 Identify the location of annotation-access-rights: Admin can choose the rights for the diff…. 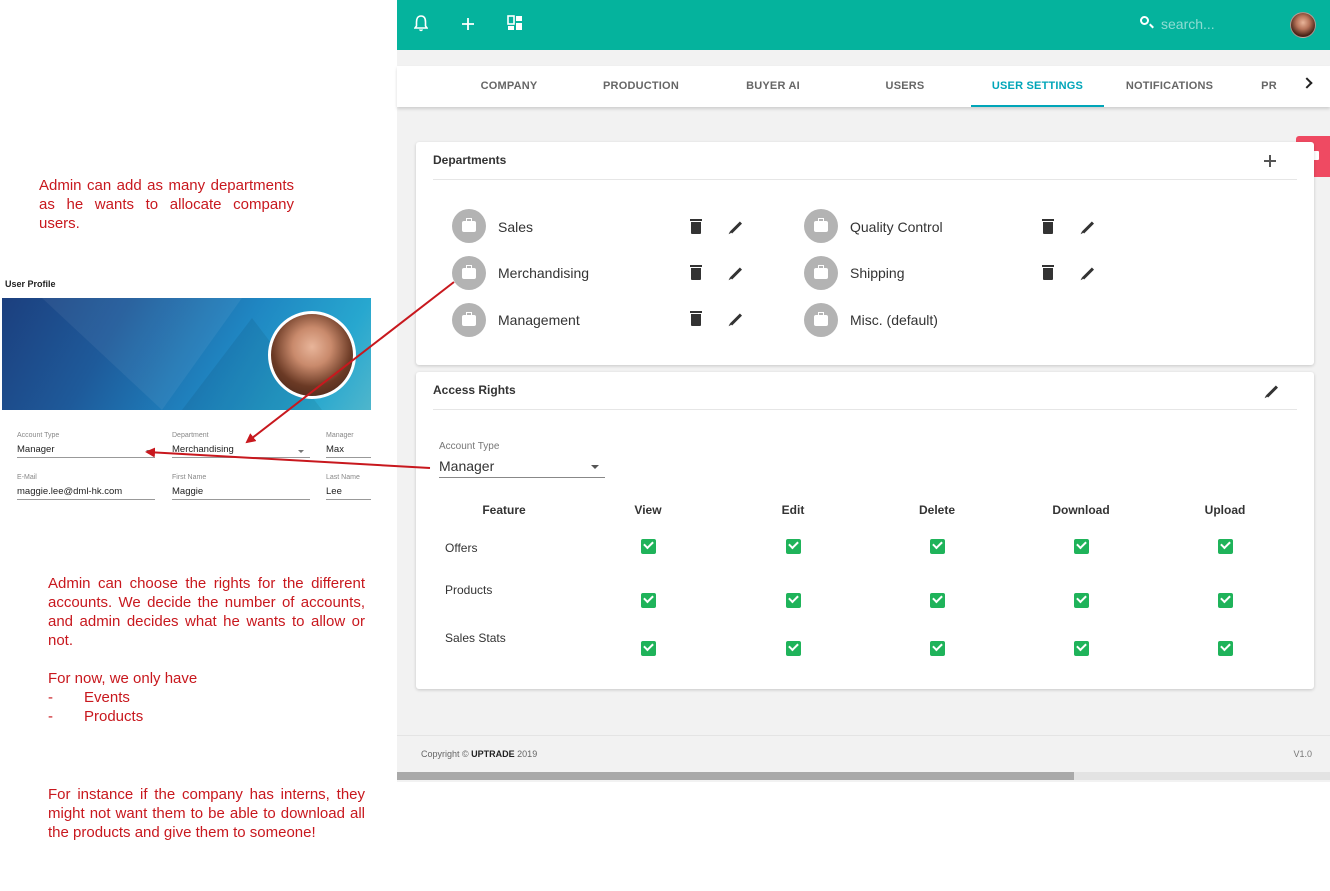
(206, 650).